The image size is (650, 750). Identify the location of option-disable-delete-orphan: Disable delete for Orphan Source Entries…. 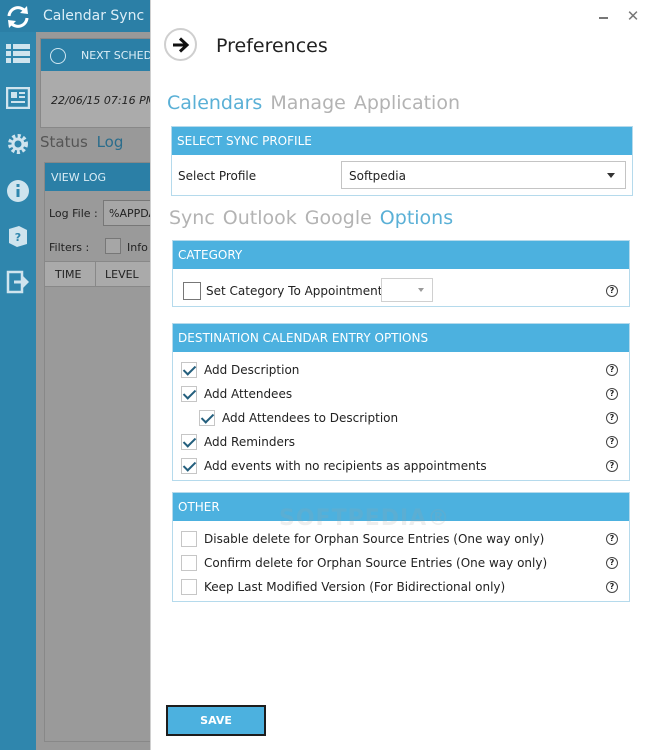
(401, 539).